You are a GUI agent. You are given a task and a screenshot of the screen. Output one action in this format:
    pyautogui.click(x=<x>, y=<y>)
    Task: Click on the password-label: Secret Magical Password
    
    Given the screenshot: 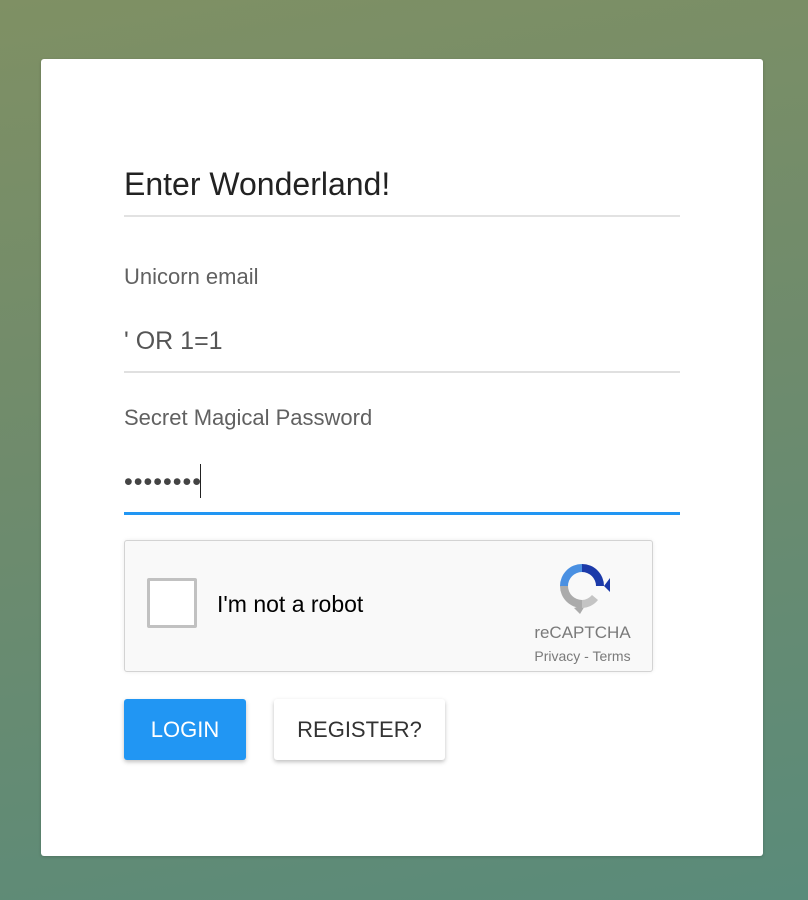 What is the action you would take?
    pyautogui.click(x=248, y=417)
    